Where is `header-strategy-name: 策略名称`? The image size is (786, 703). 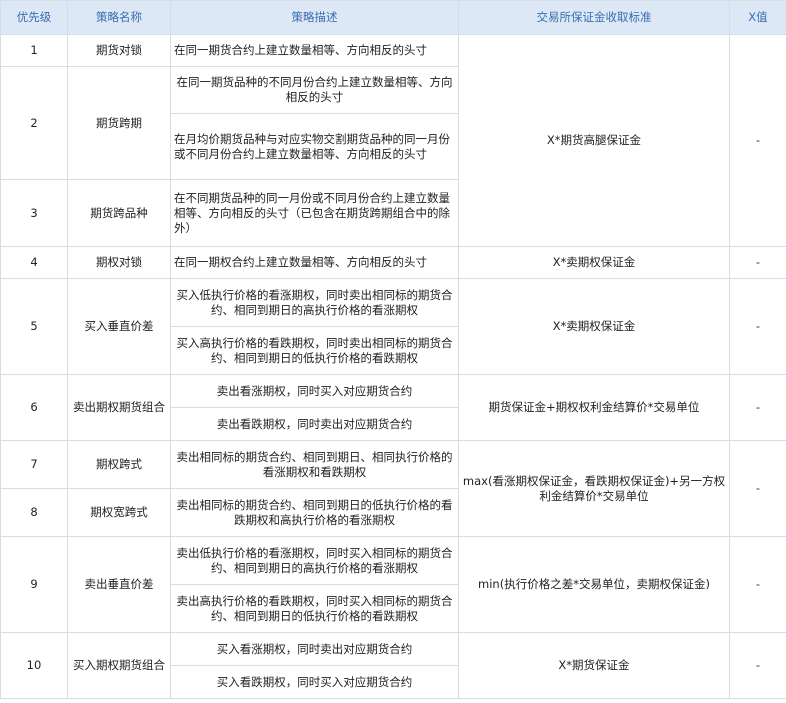
header-strategy-name: 策略名称 is located at coordinates (119, 17).